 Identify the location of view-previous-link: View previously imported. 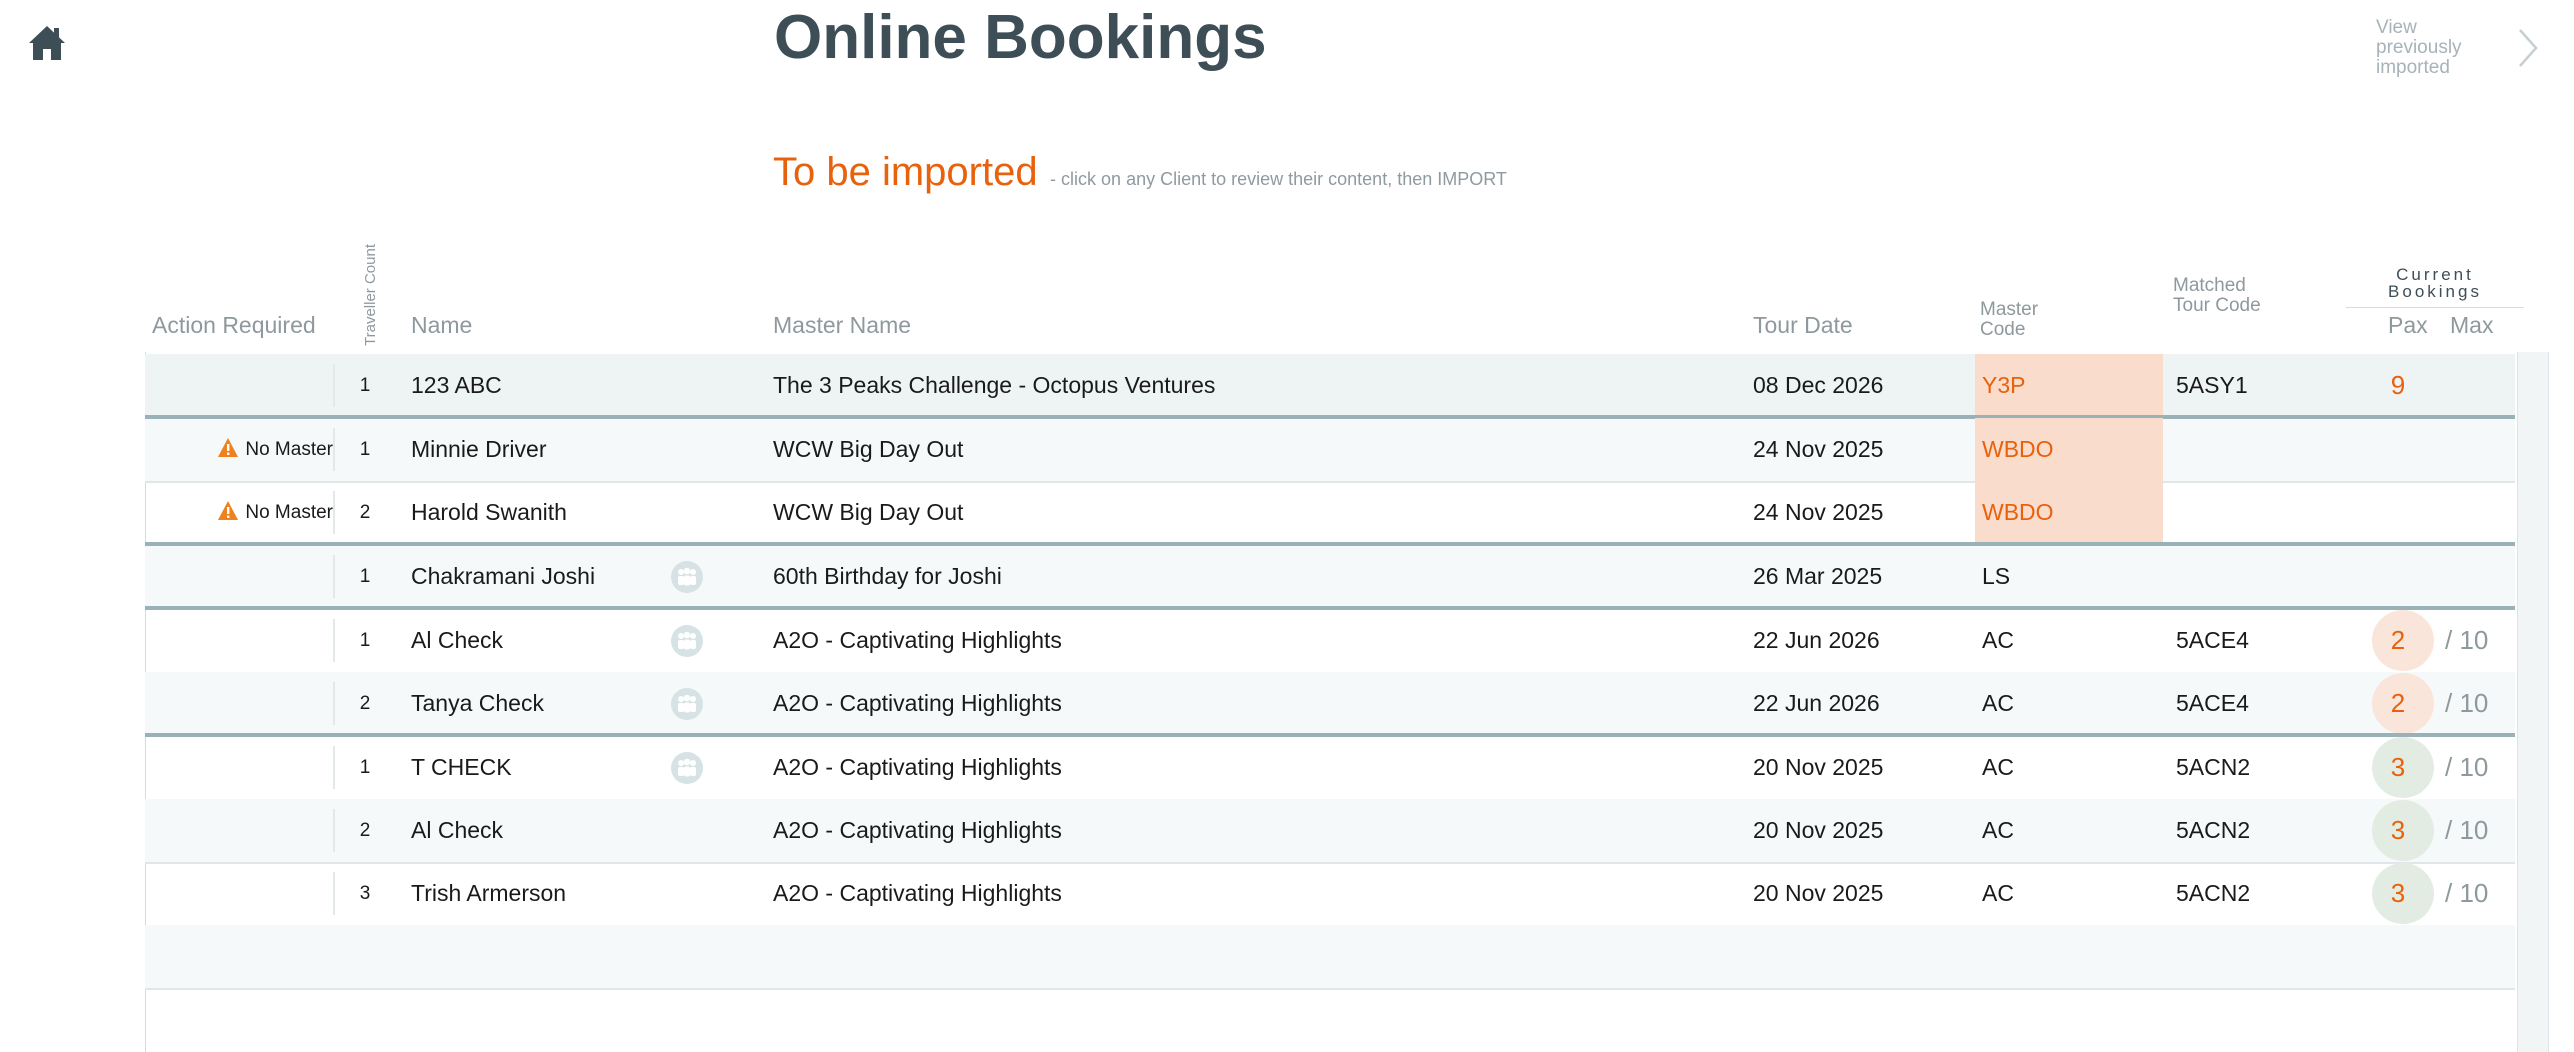
(2431, 48).